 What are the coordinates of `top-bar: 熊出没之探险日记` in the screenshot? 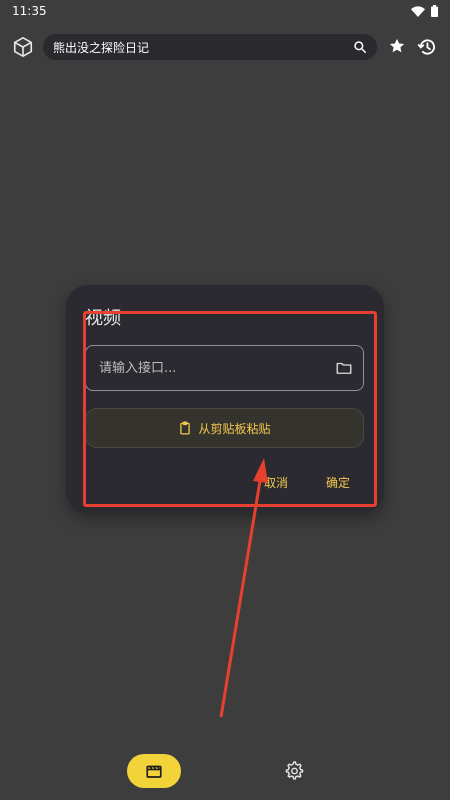 It's located at (225, 47).